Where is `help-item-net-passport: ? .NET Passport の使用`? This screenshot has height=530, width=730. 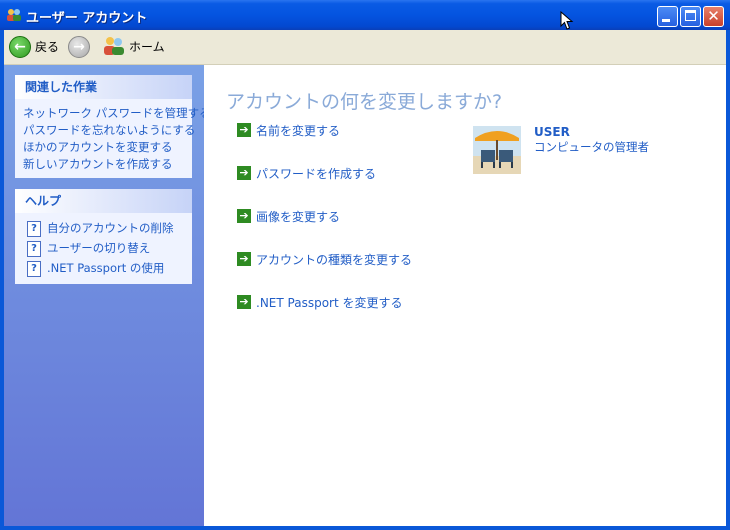 help-item-net-passport: ? .NET Passport の使用 is located at coordinates (103, 269).